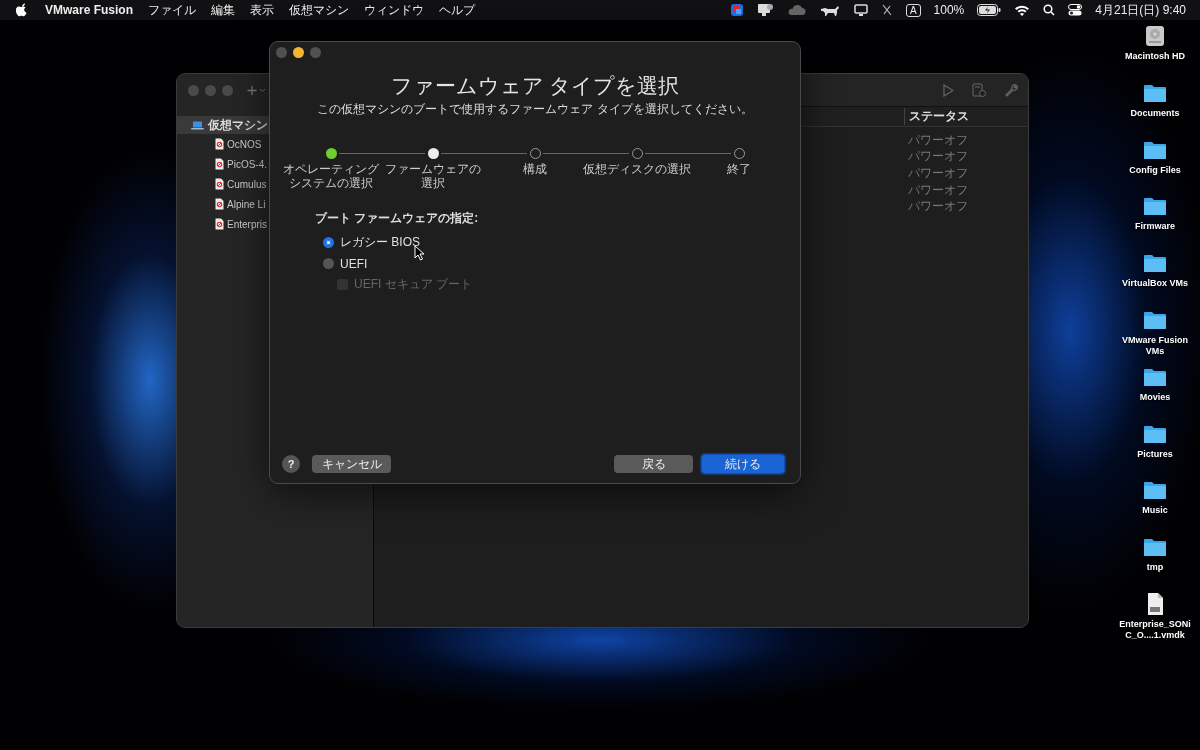 The height and width of the screenshot is (750, 1200). I want to click on step-label: 構成, so click(535, 169).